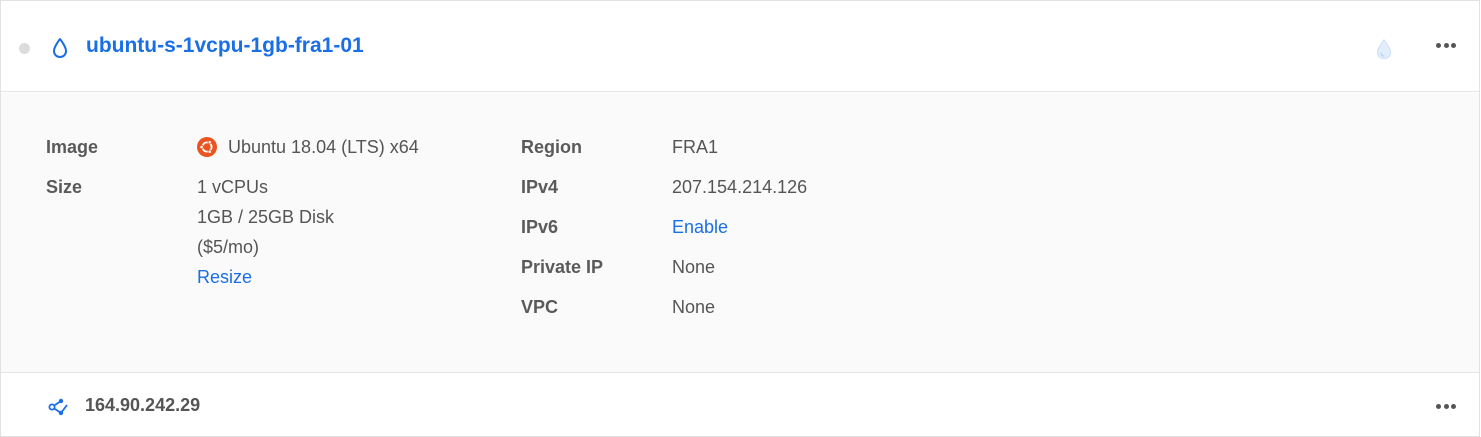 This screenshot has width=1481, height=437. Describe the element at coordinates (540, 187) in the screenshot. I see `ipv4-label: IPv4` at that location.